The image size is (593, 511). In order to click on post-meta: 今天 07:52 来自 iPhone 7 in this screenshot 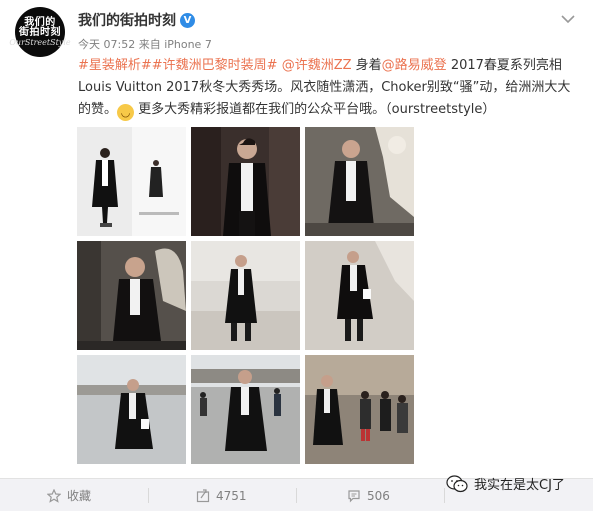, I will do `click(145, 44)`.